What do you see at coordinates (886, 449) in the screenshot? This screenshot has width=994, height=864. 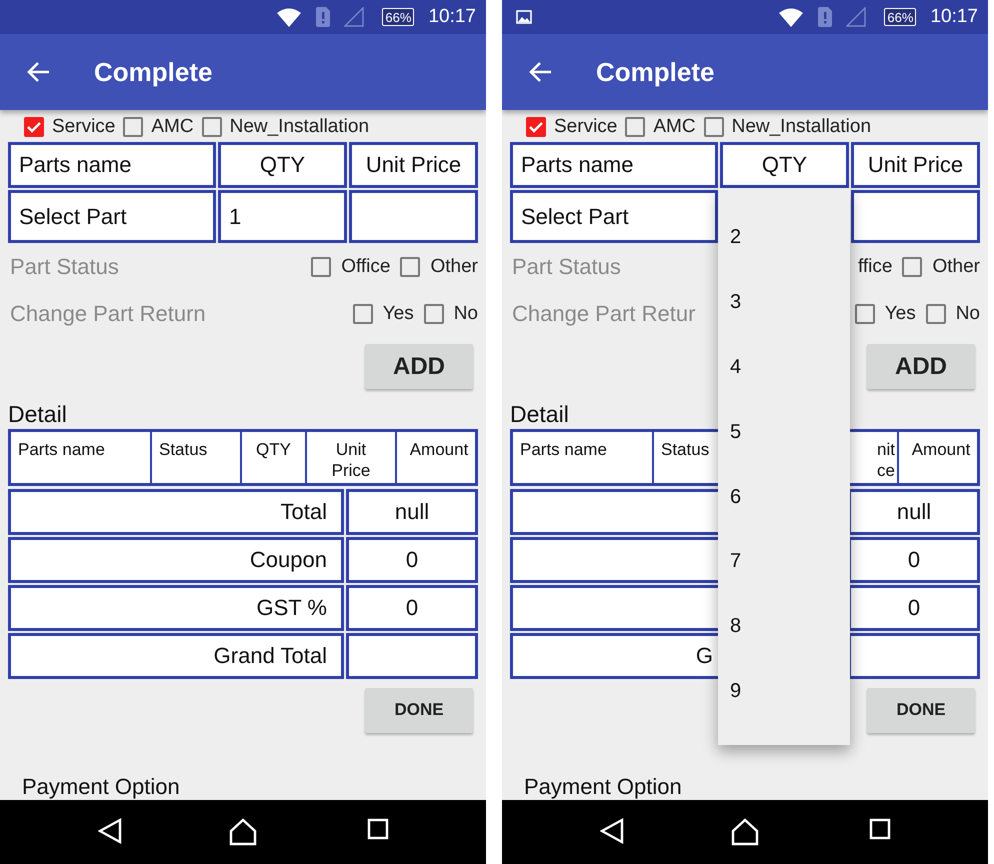 I see `column-header: nit` at bounding box center [886, 449].